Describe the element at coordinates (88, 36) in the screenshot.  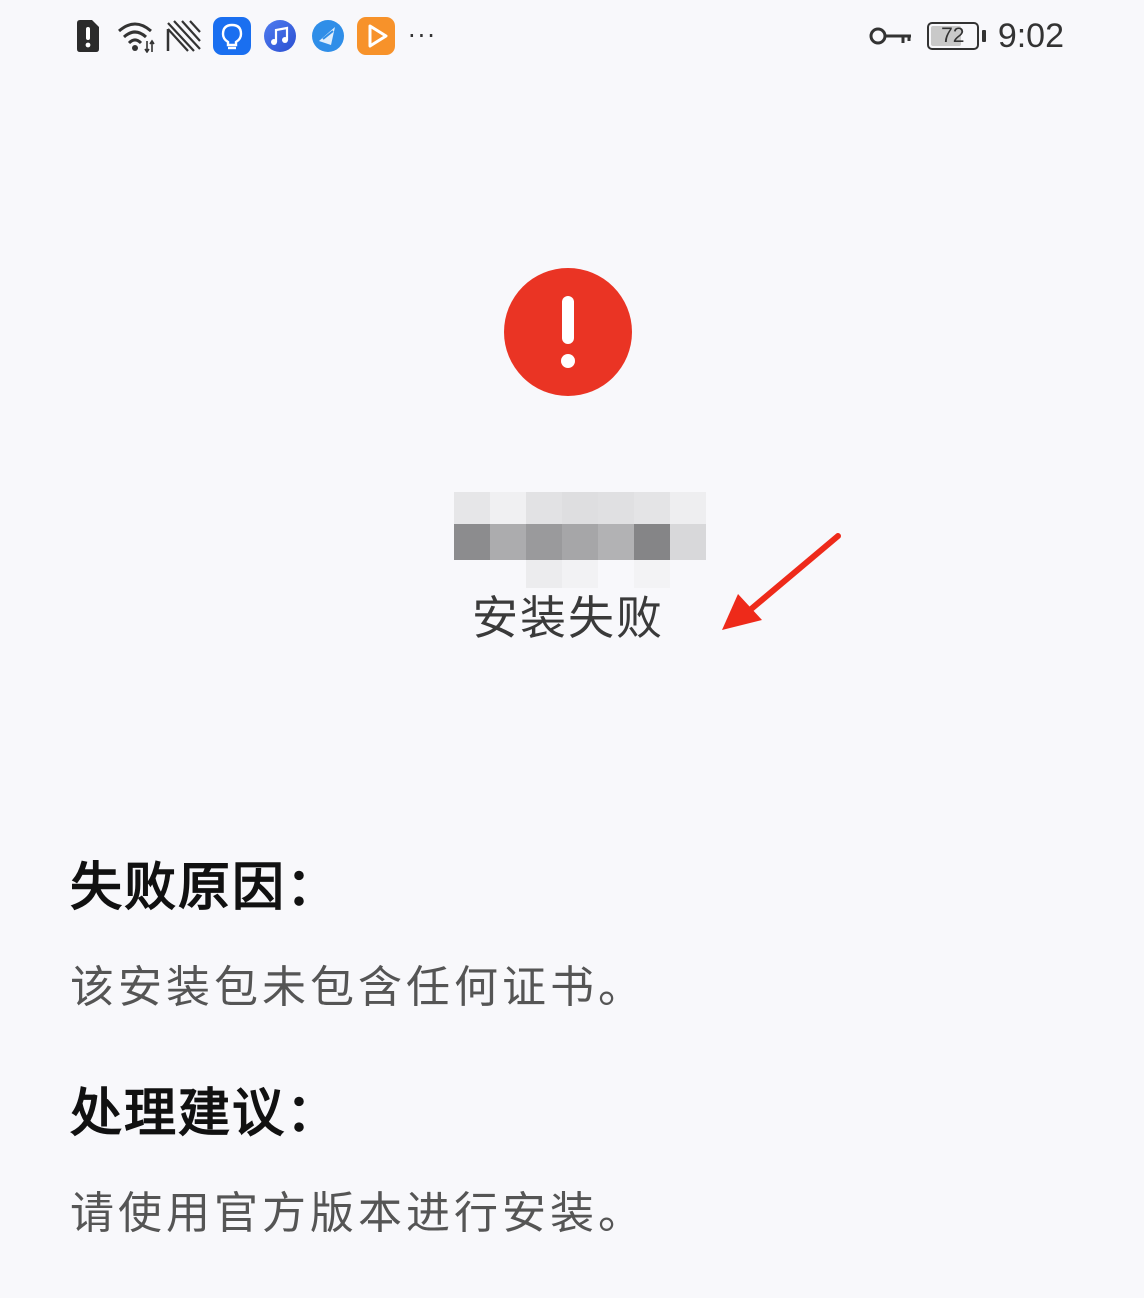
I see `sim-alert-icon` at that location.